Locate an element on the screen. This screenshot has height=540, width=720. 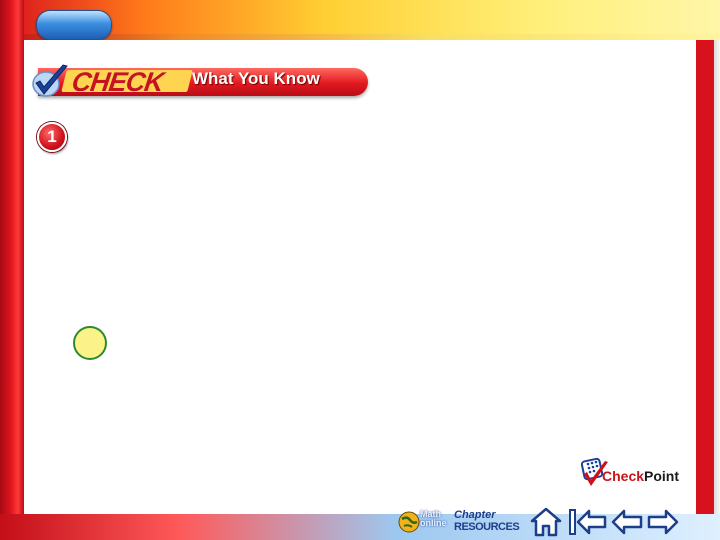
chapter-resources-button: Chapter RESOURCES is located at coordinates (488, 522).